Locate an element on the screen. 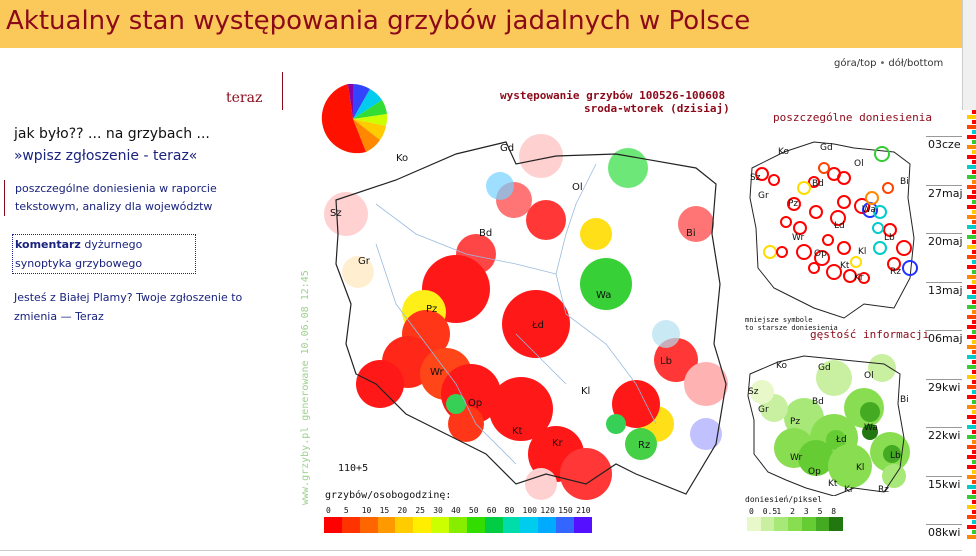 The height and width of the screenshot is (556, 976). legend-tick: 15 is located at coordinates (384, 510).